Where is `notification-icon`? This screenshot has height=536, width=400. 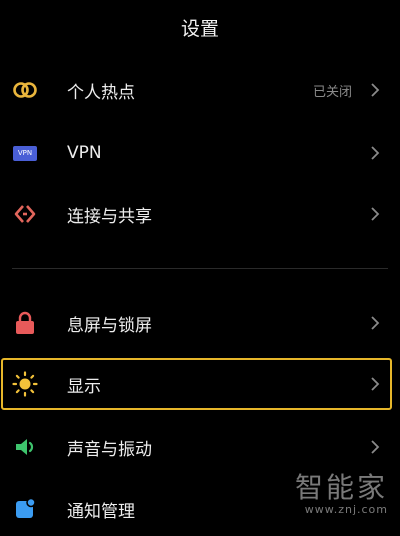
notification-icon is located at coordinates (25, 509).